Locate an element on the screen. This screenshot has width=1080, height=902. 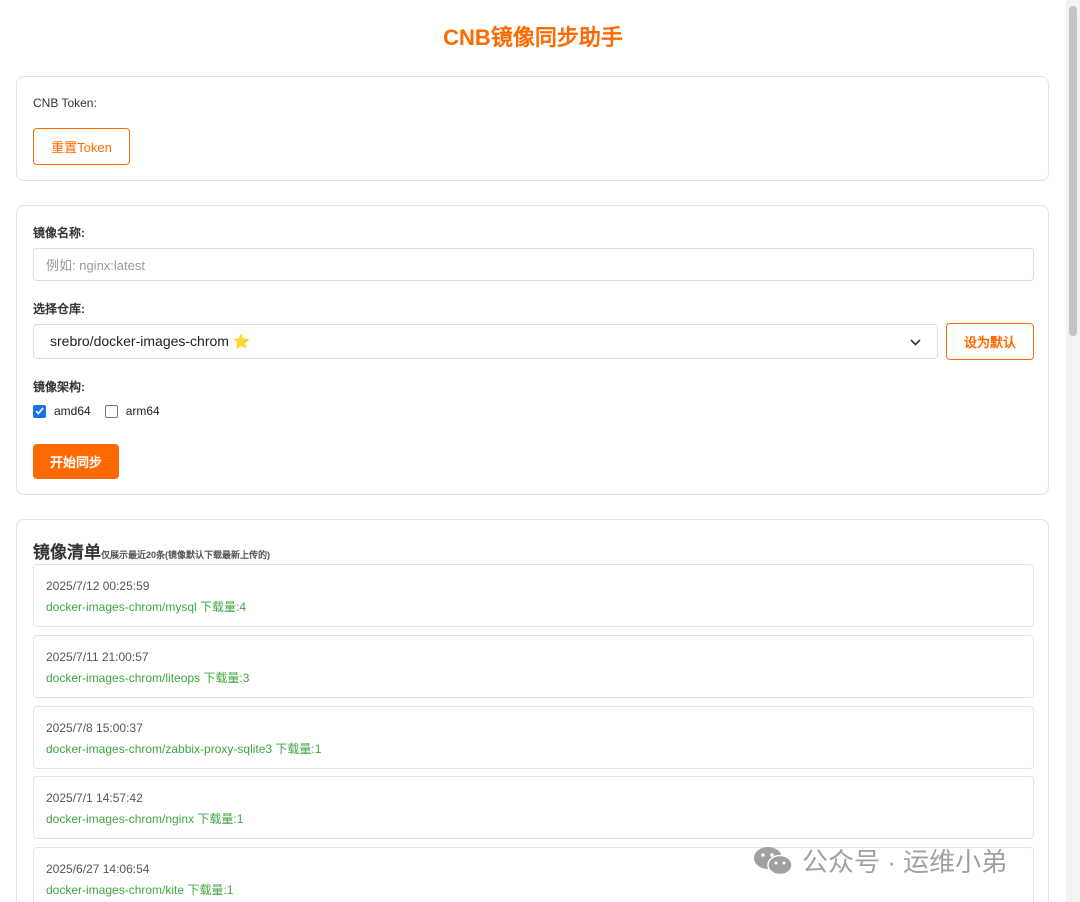
watermark-text: 公众号 · 运维小弟 is located at coordinates (905, 862).